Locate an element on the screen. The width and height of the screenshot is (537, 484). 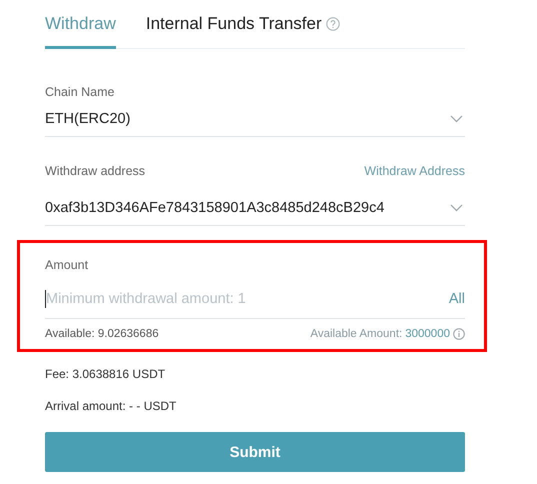
tab: Withdraw is located at coordinates (80, 31).